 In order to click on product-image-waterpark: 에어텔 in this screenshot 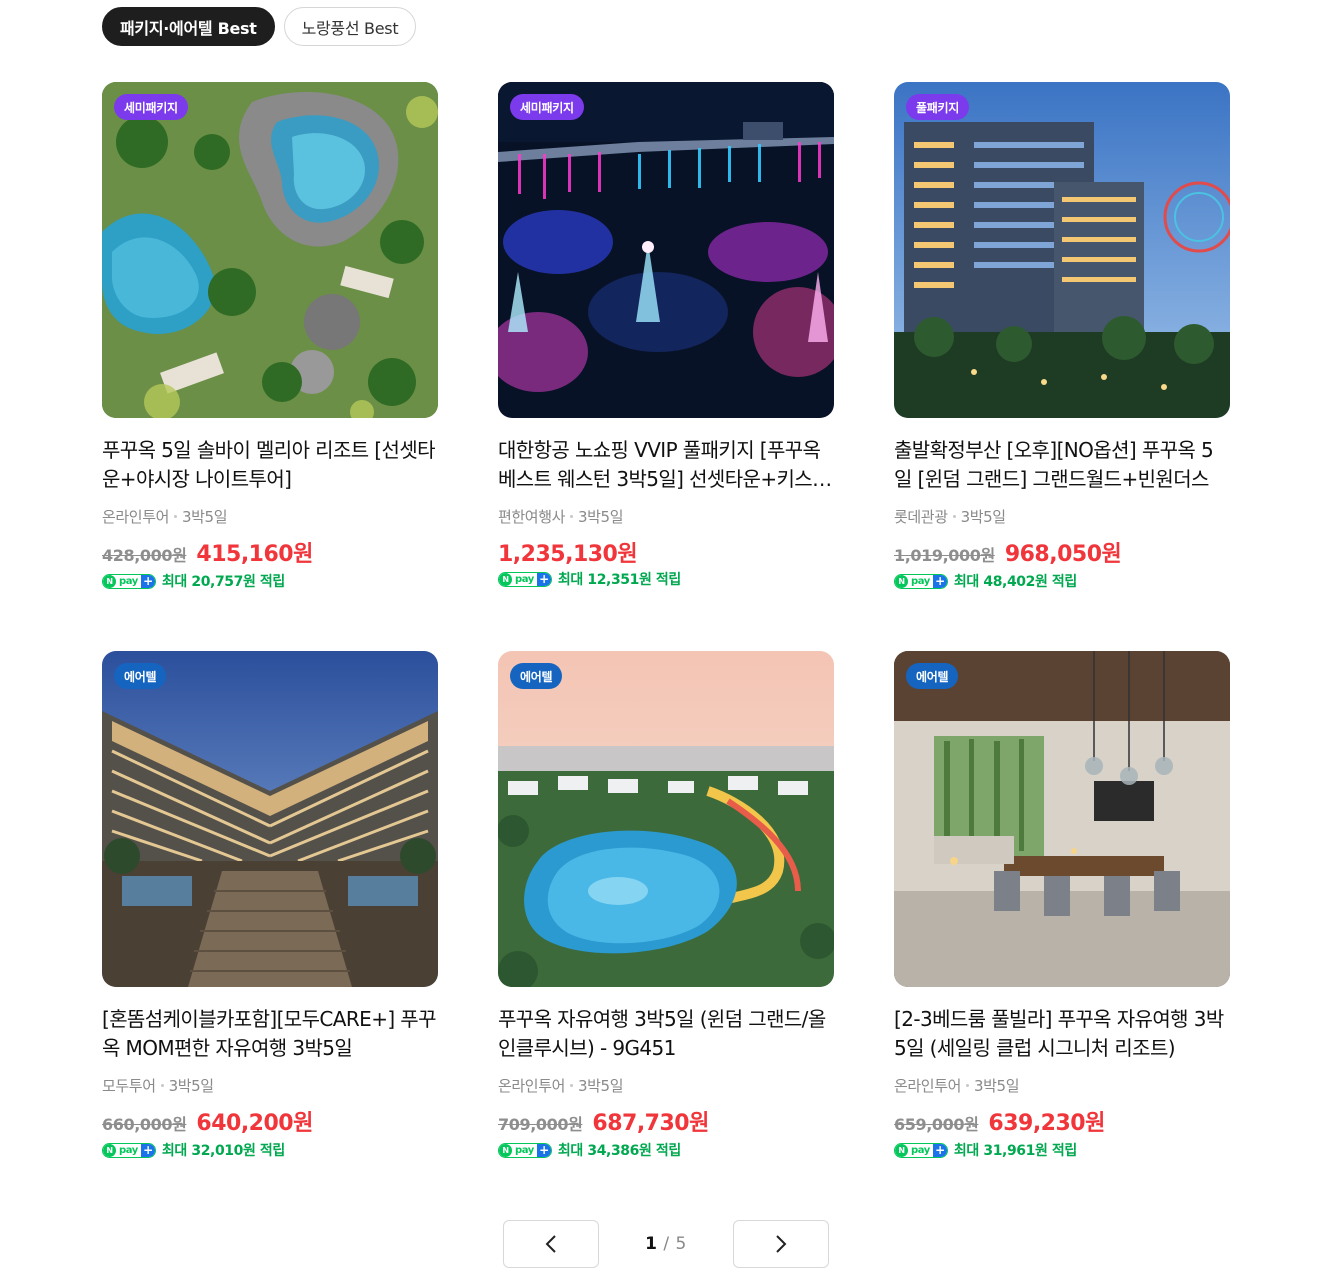, I will do `click(666, 819)`.